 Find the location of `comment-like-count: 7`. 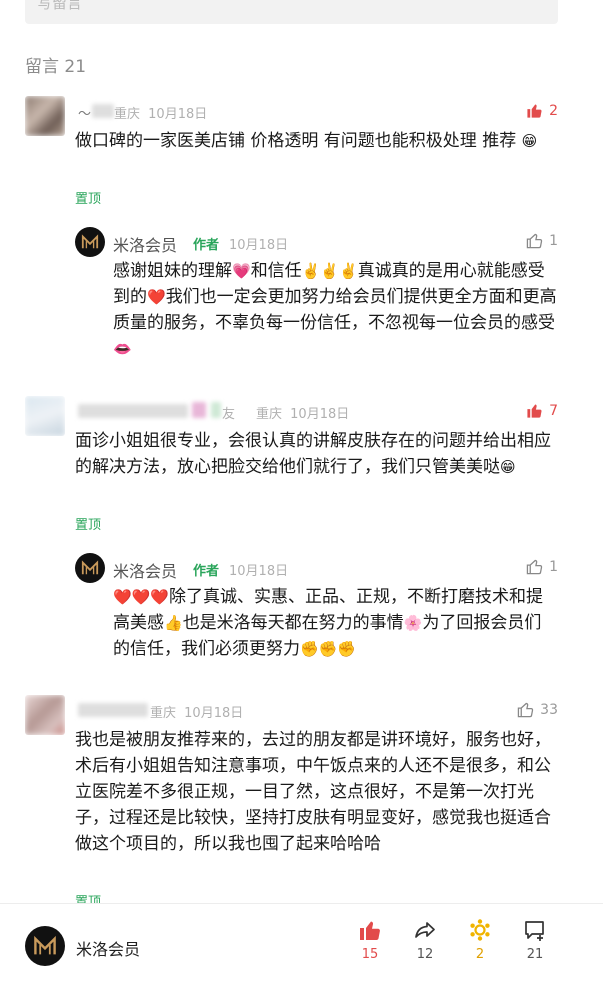

comment-like-count: 7 is located at coordinates (553, 410).